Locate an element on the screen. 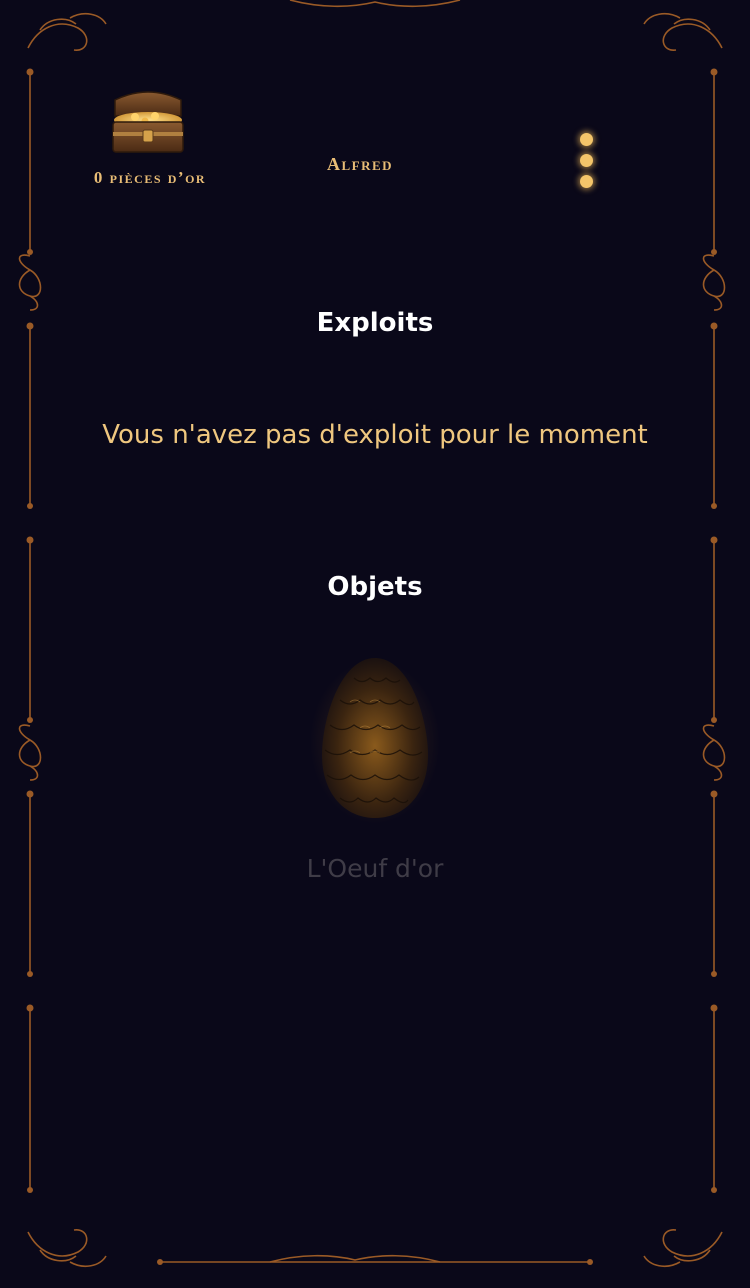 This screenshot has width=750, height=1288. objets-title: Objets is located at coordinates (375, 587).